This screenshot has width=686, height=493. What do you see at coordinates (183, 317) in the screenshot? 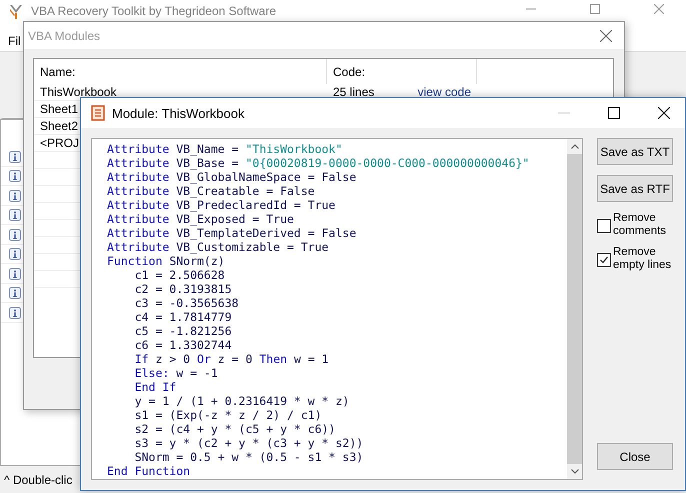
I see `code-line: c4 = 1.7814779` at bounding box center [183, 317].